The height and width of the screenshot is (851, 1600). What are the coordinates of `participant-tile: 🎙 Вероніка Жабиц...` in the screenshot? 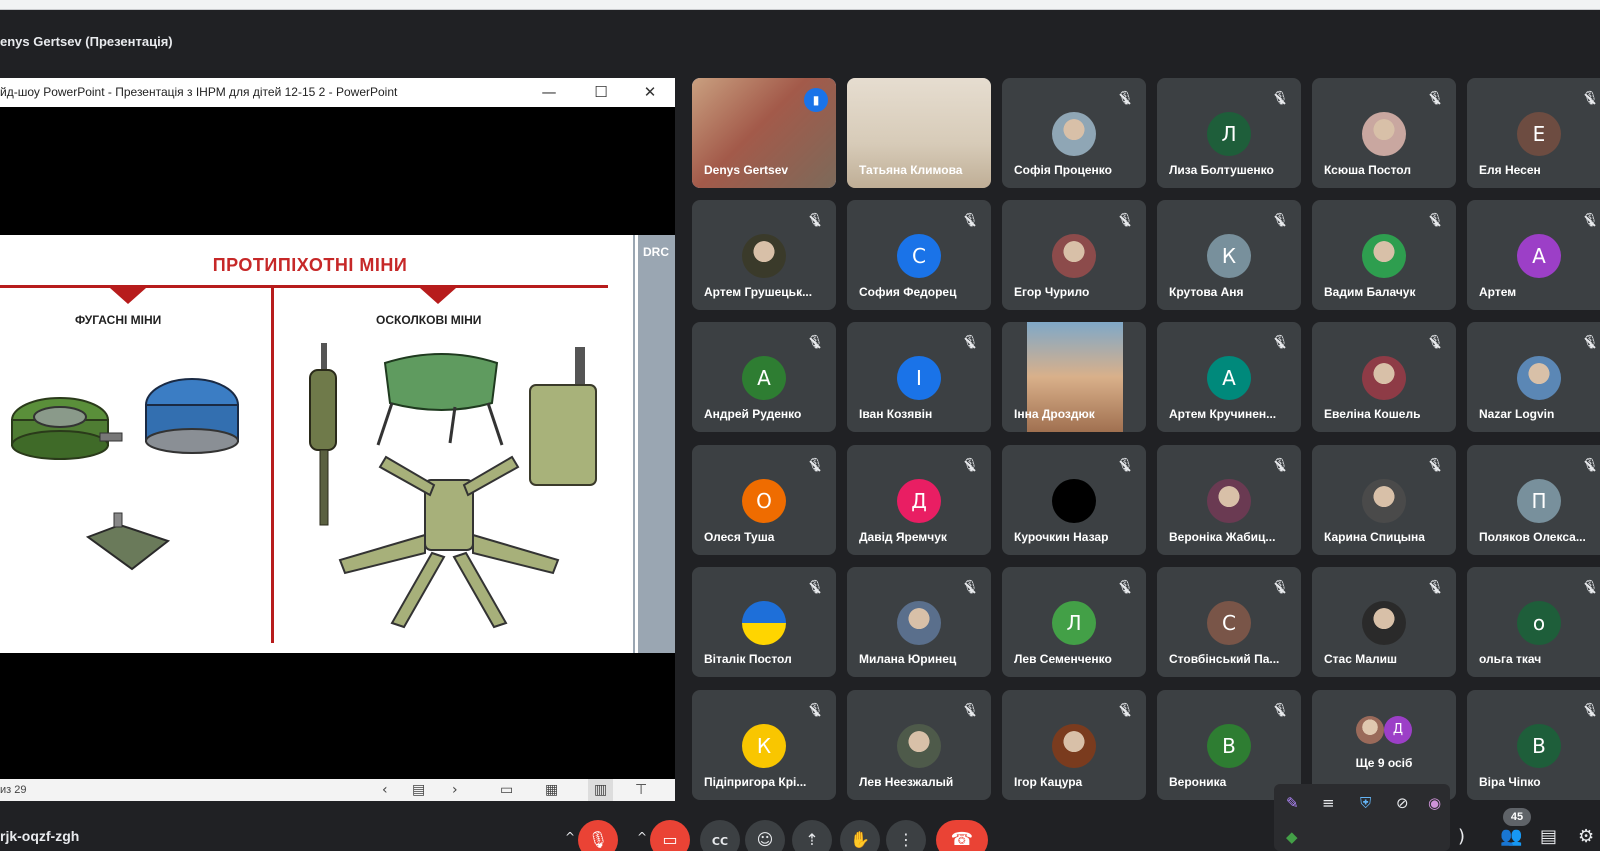 It's located at (1229, 500).